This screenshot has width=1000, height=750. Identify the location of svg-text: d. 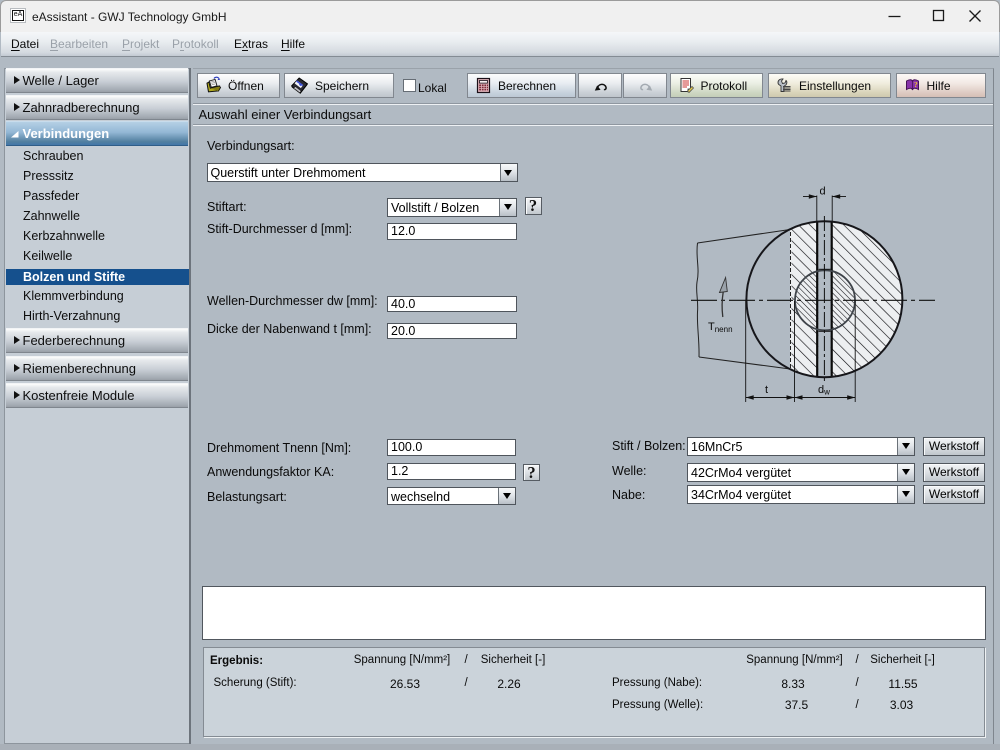
(823, 192).